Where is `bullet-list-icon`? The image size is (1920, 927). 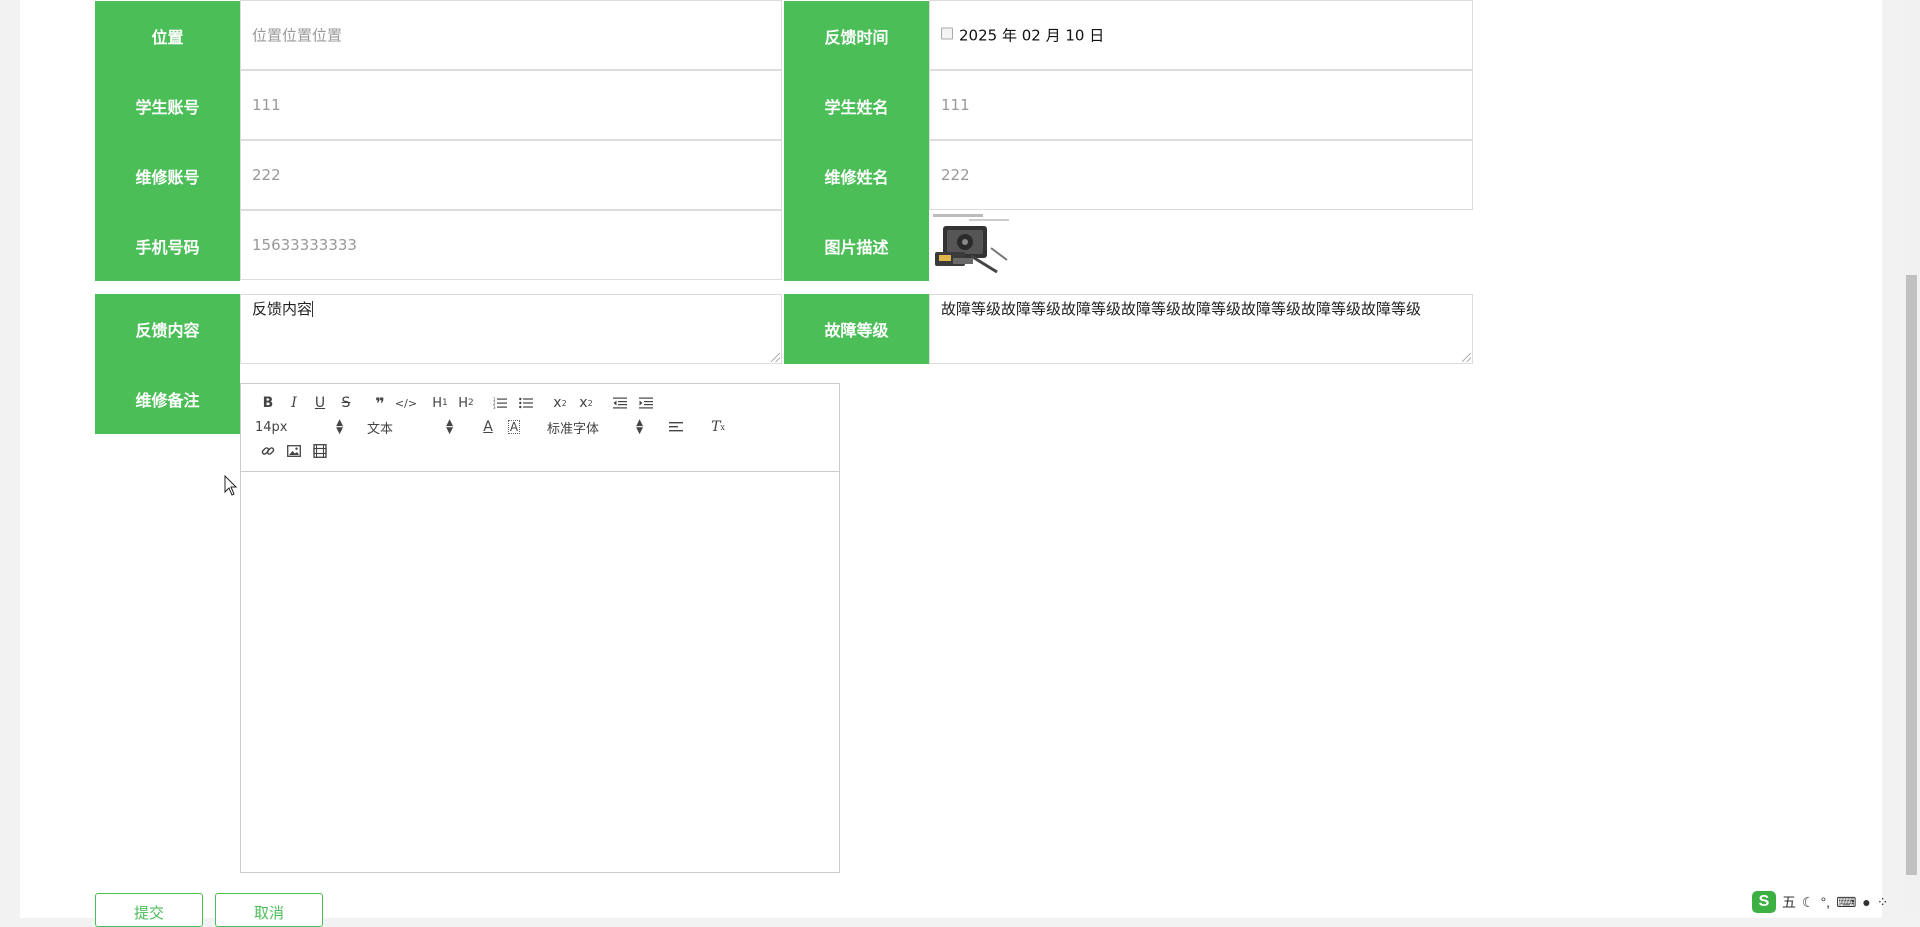
bullet-list-icon is located at coordinates (526, 403).